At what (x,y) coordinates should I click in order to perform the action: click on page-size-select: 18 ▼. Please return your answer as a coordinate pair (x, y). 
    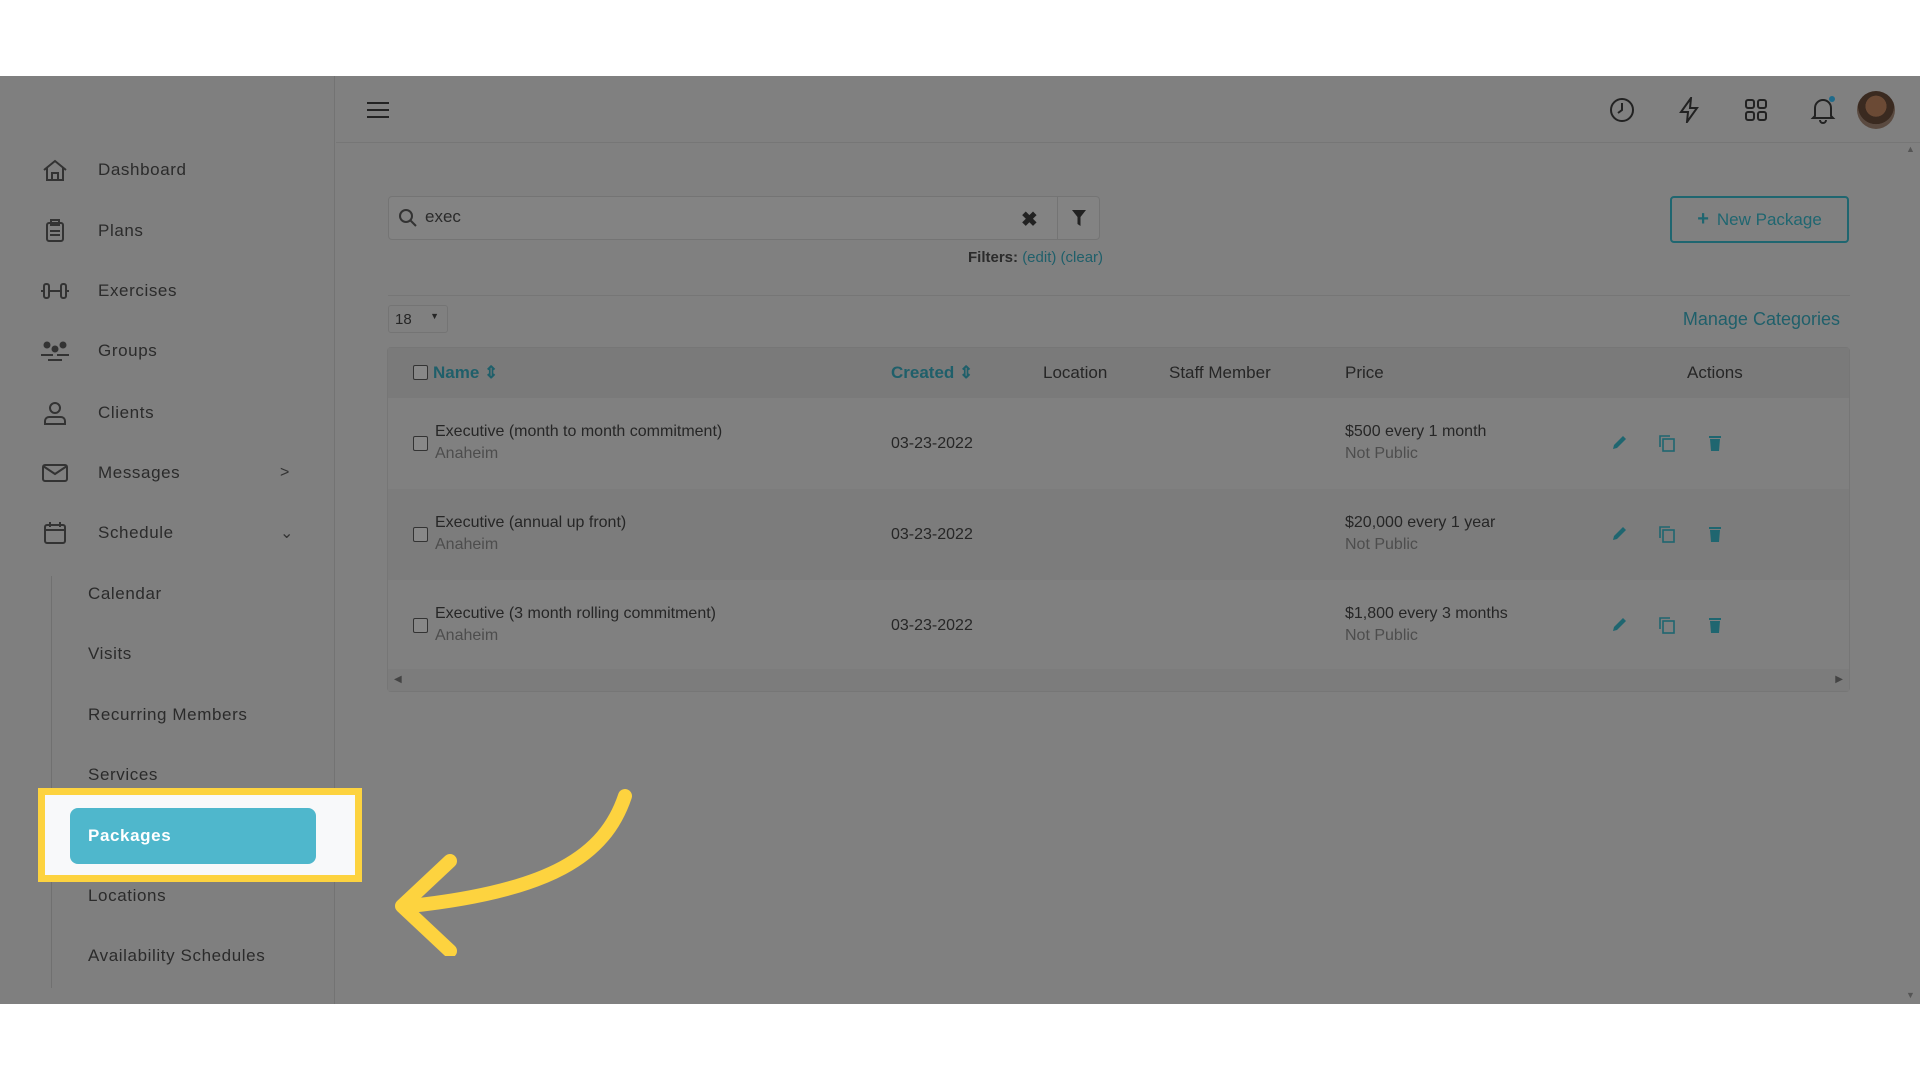
    Looking at the image, I should click on (418, 319).